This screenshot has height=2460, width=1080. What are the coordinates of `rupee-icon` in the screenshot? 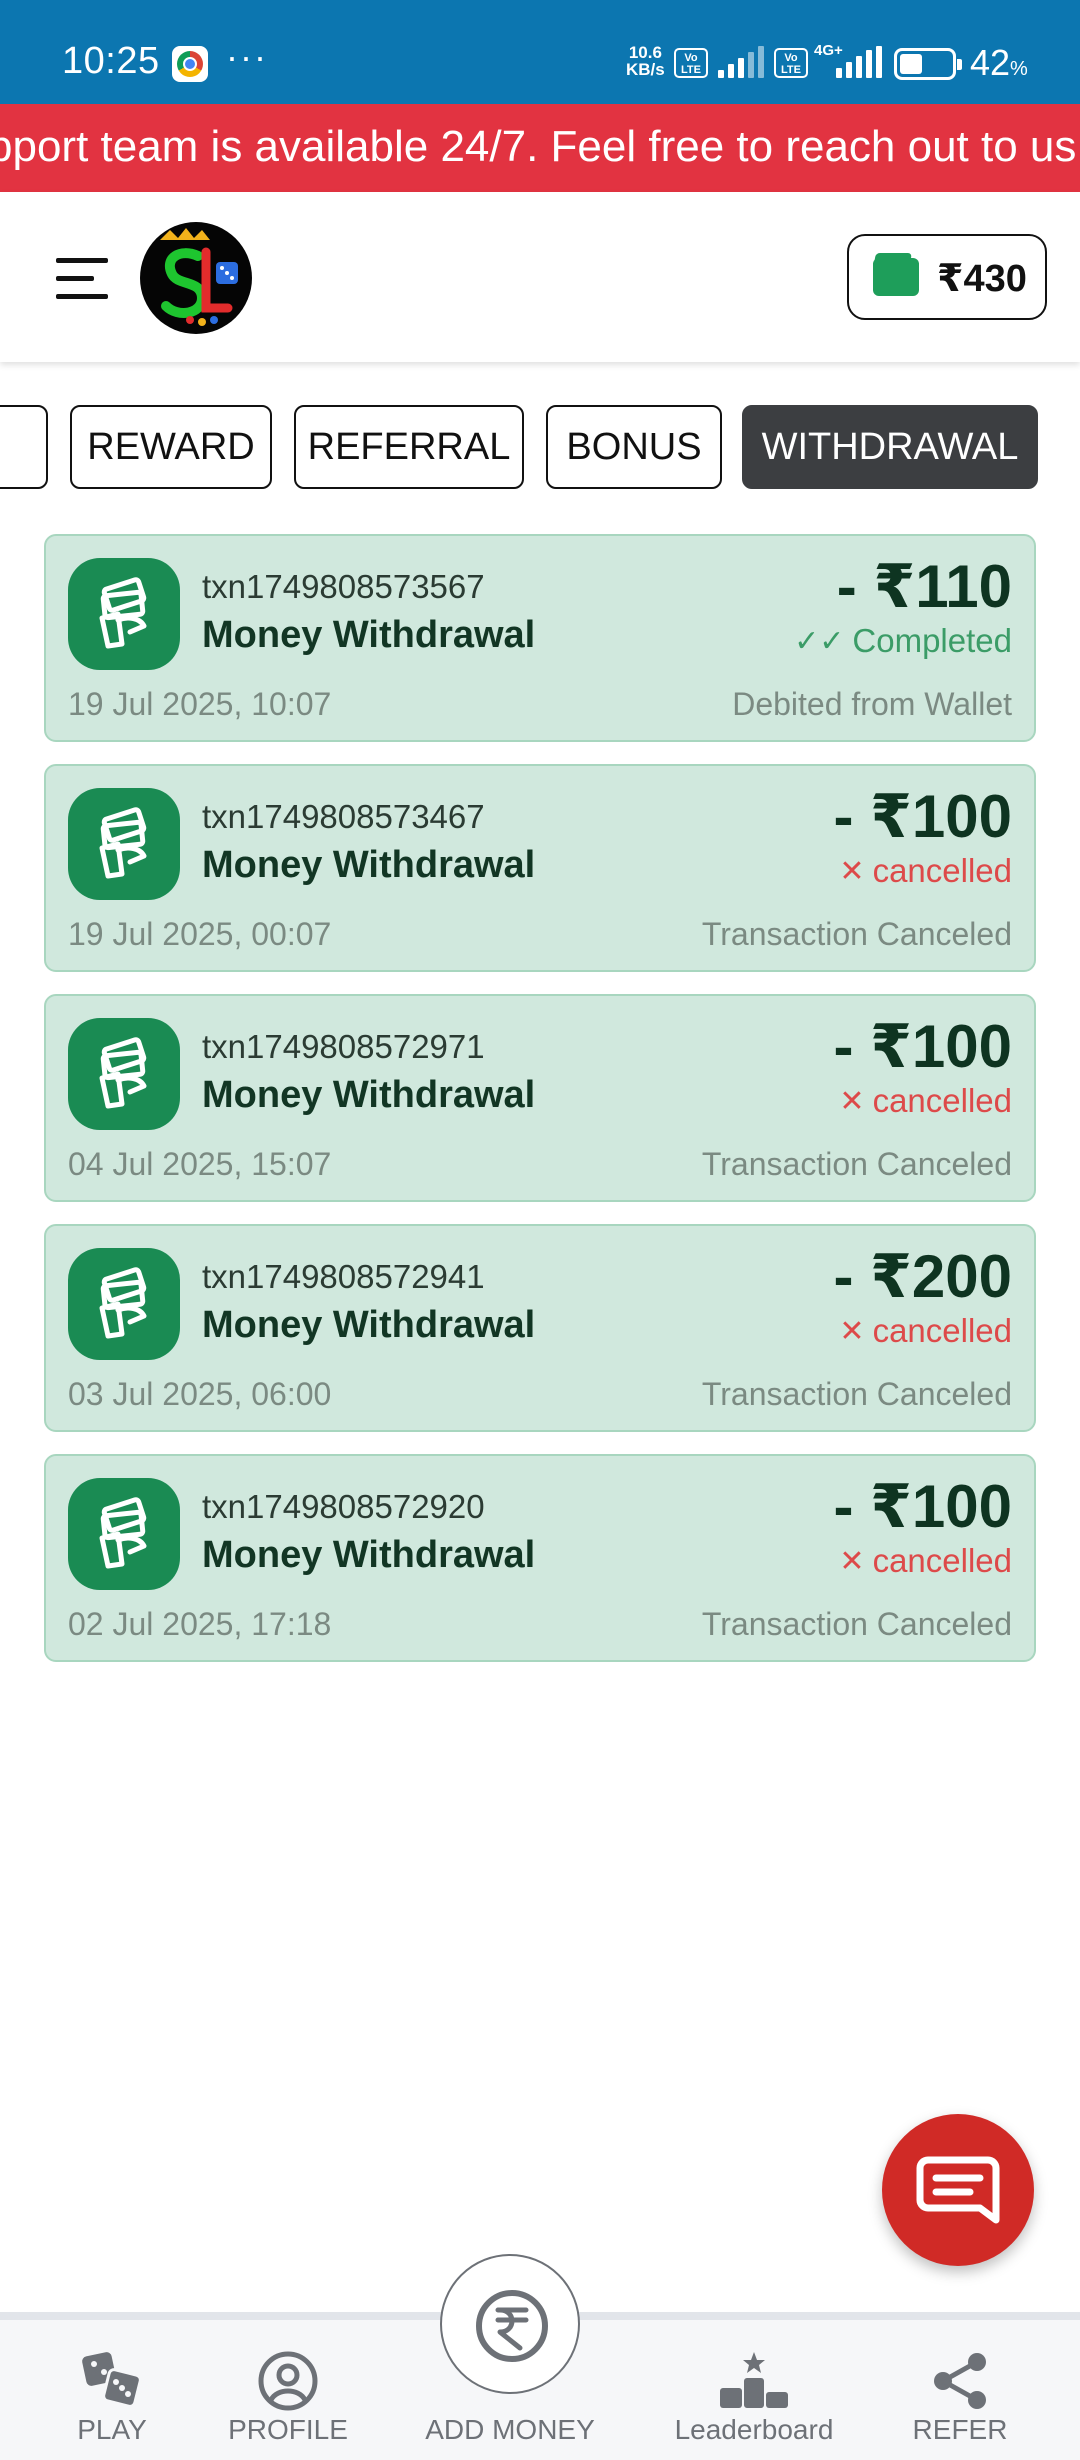 It's located at (512, 2326).